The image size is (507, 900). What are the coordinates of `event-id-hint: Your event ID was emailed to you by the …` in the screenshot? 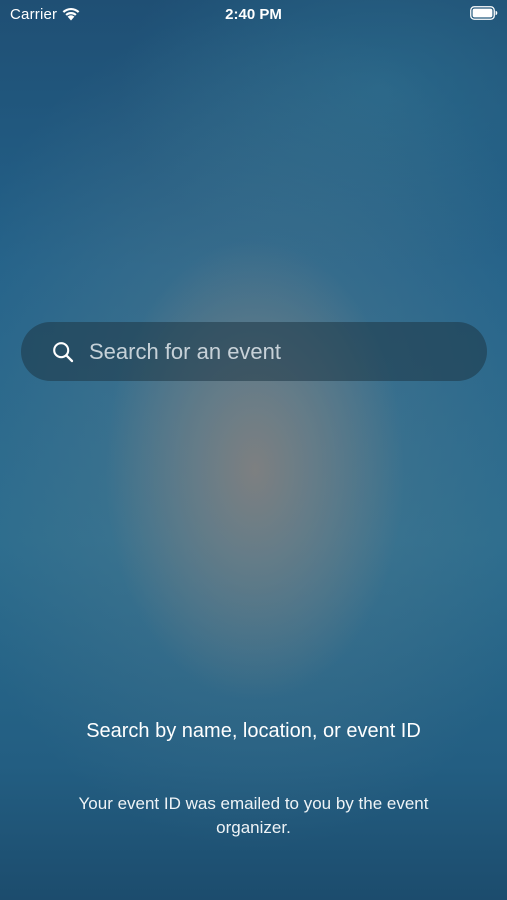 It's located at (253, 815).